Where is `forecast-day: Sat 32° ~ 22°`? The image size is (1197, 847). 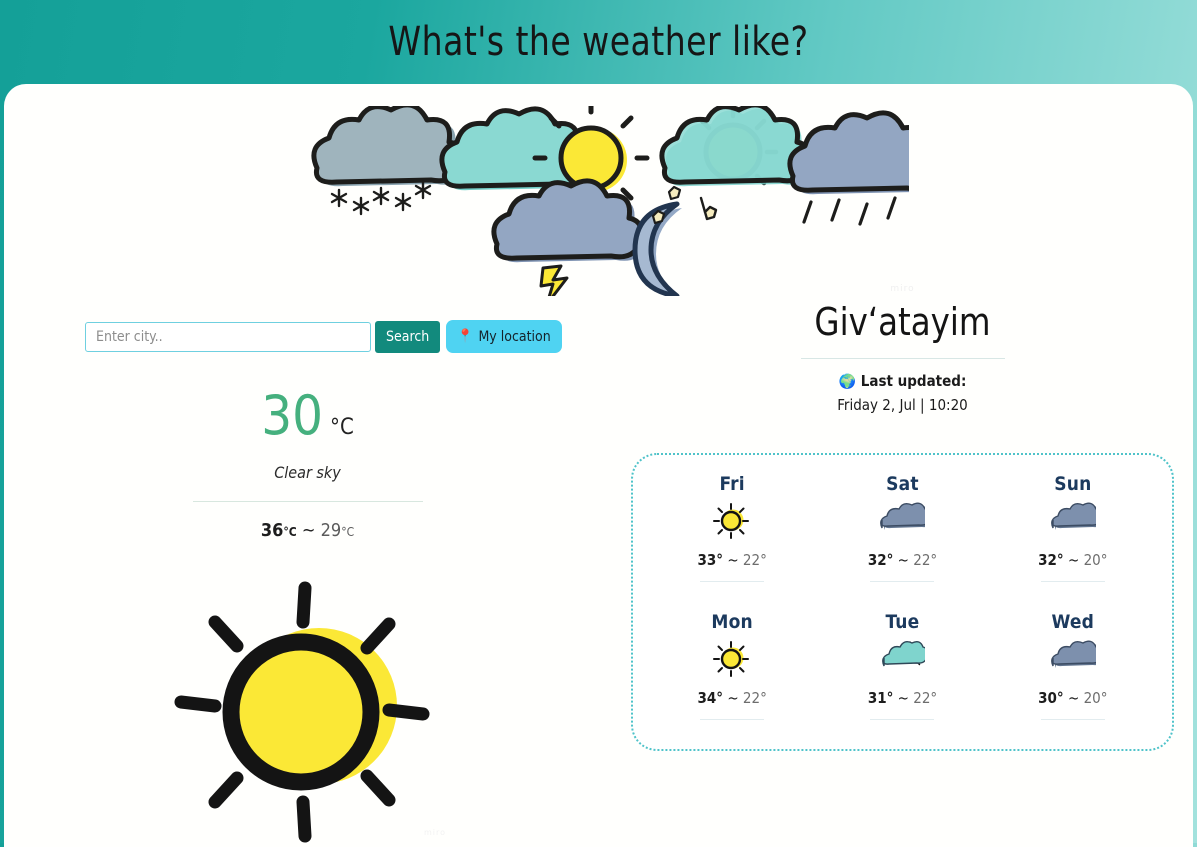 forecast-day: Sat 32° ~ 22° is located at coordinates (902, 536).